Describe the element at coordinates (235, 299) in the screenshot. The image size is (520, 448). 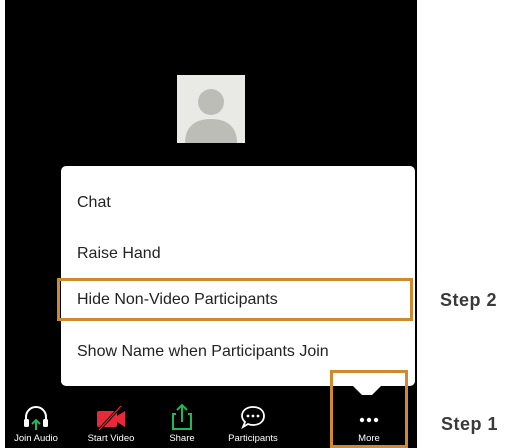
I see `step2-highlight` at that location.